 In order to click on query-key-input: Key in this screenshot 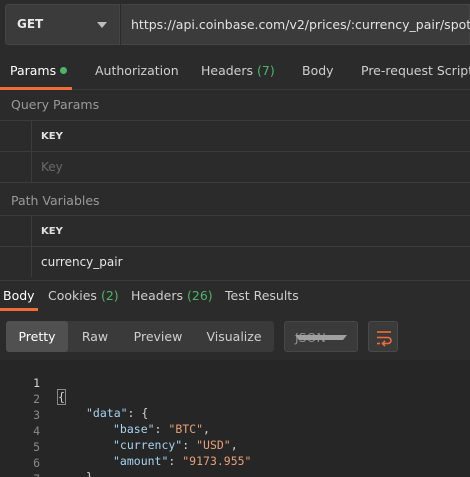, I will do `click(52, 167)`.